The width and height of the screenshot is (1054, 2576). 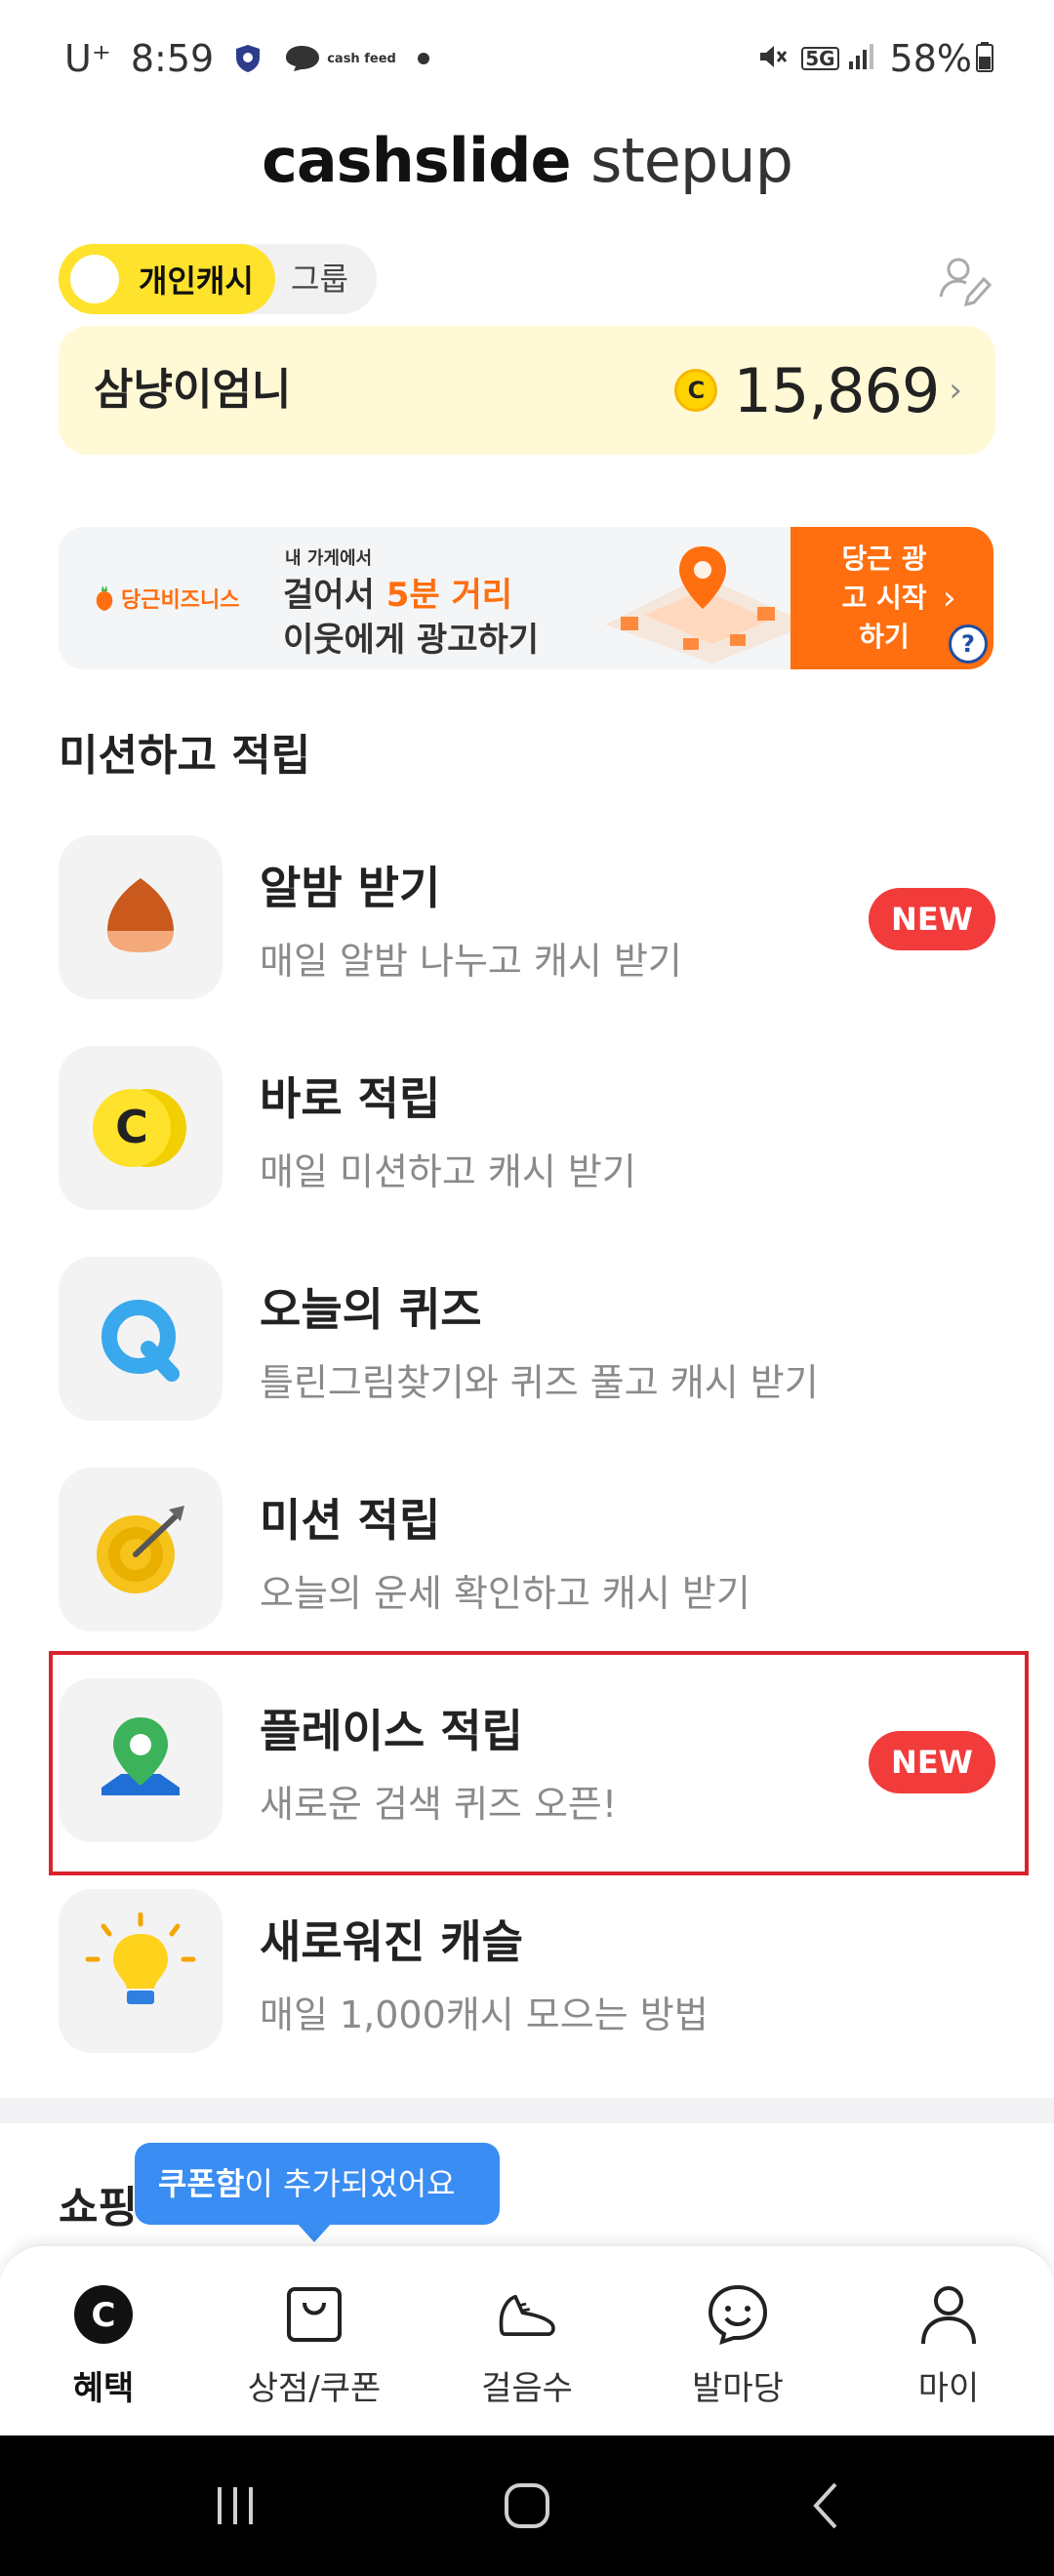 I want to click on mission-item-mission: 미션 적립 오늘의 운세 확인하고 캐시 받기, so click(x=527, y=1550).